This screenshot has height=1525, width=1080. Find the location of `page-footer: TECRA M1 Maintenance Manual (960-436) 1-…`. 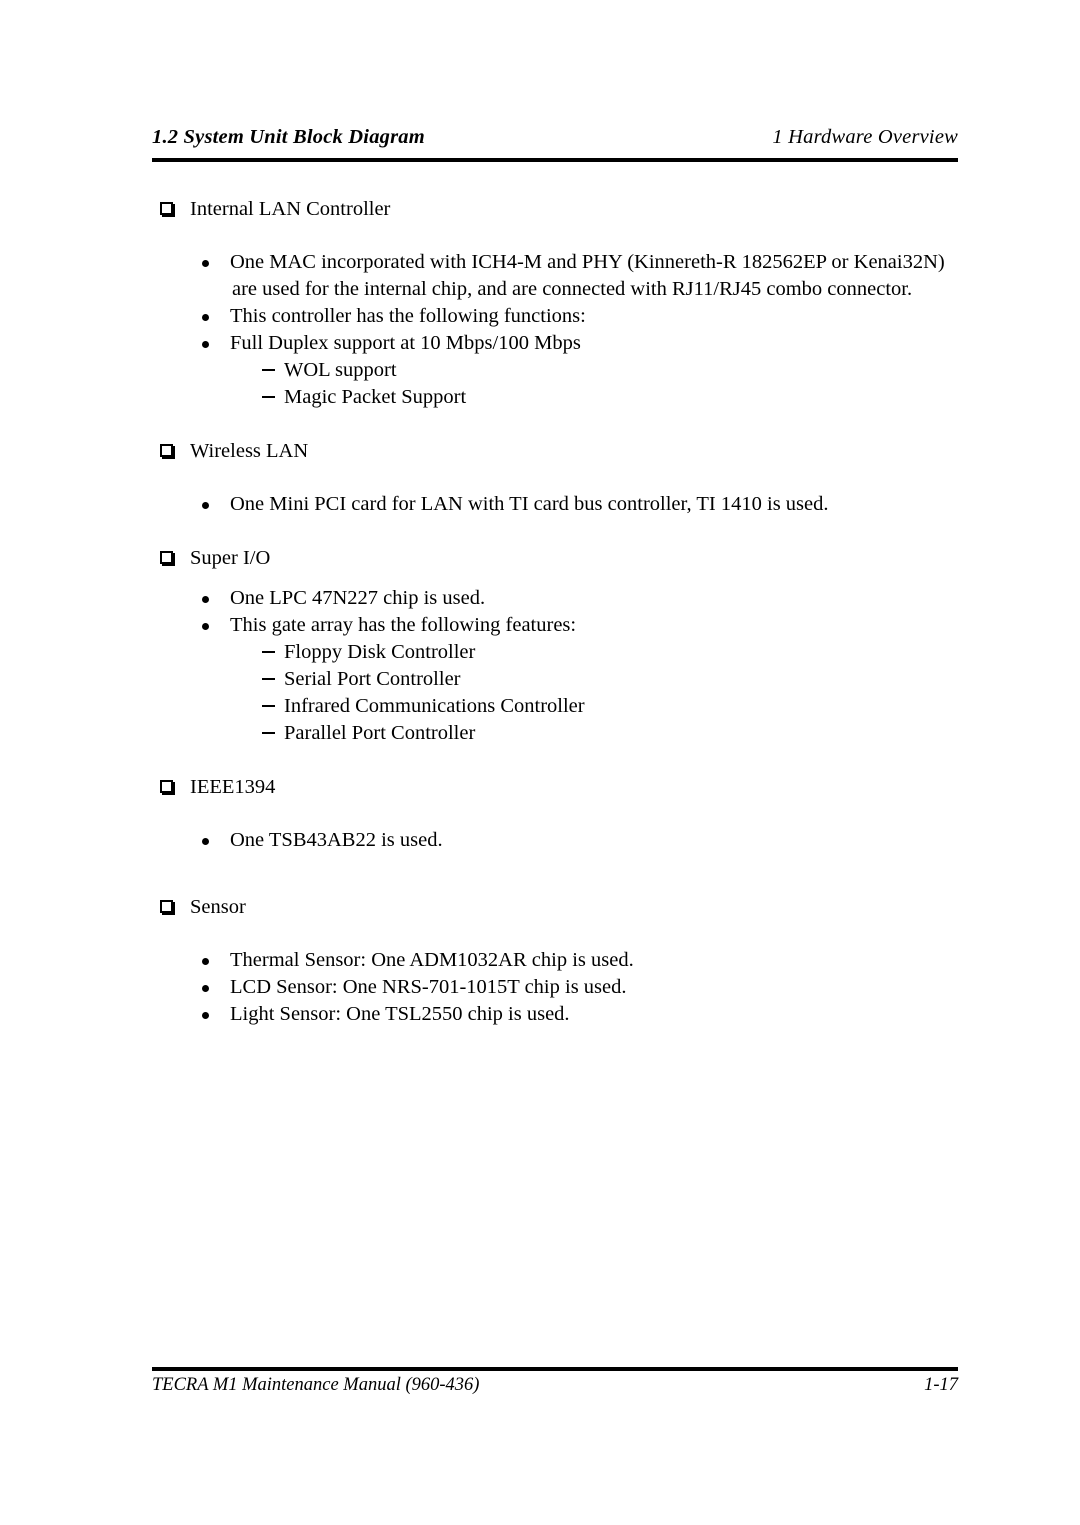

page-footer: TECRA M1 Maintenance Manual (960-436) 1-… is located at coordinates (555, 1389).